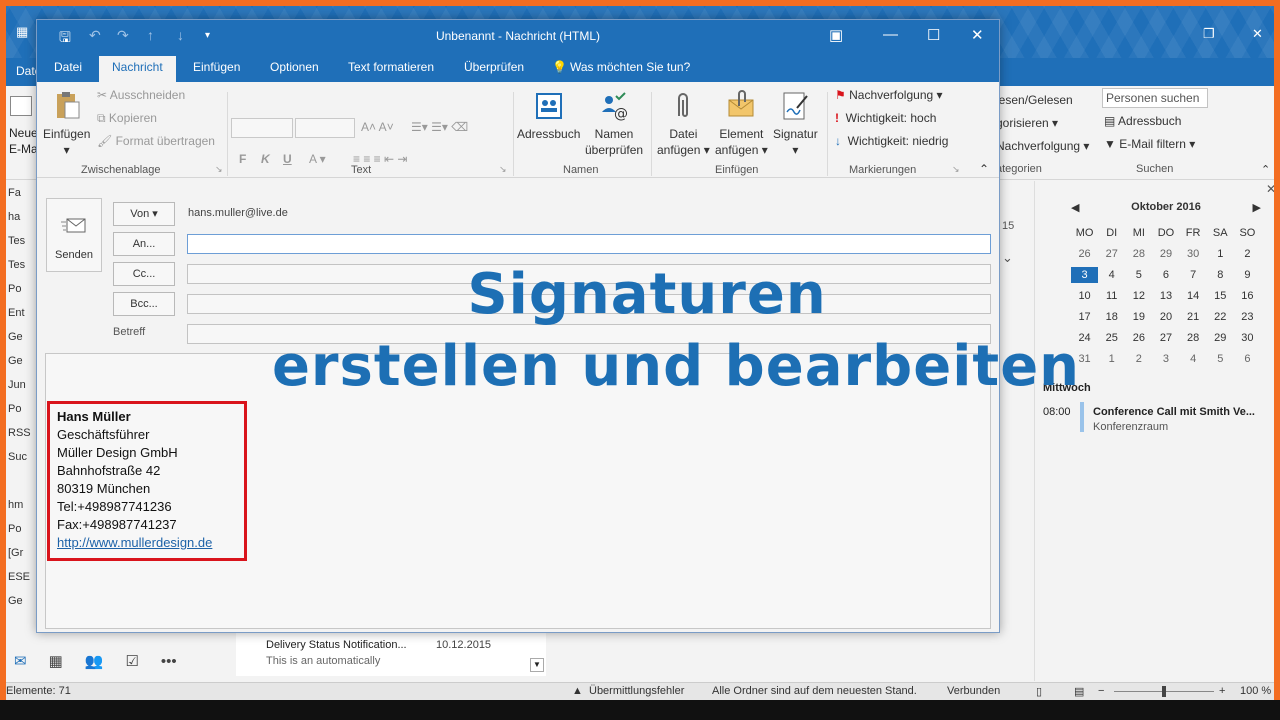 The image size is (1280, 720). I want to click on underline-button: U, so click(287, 159).